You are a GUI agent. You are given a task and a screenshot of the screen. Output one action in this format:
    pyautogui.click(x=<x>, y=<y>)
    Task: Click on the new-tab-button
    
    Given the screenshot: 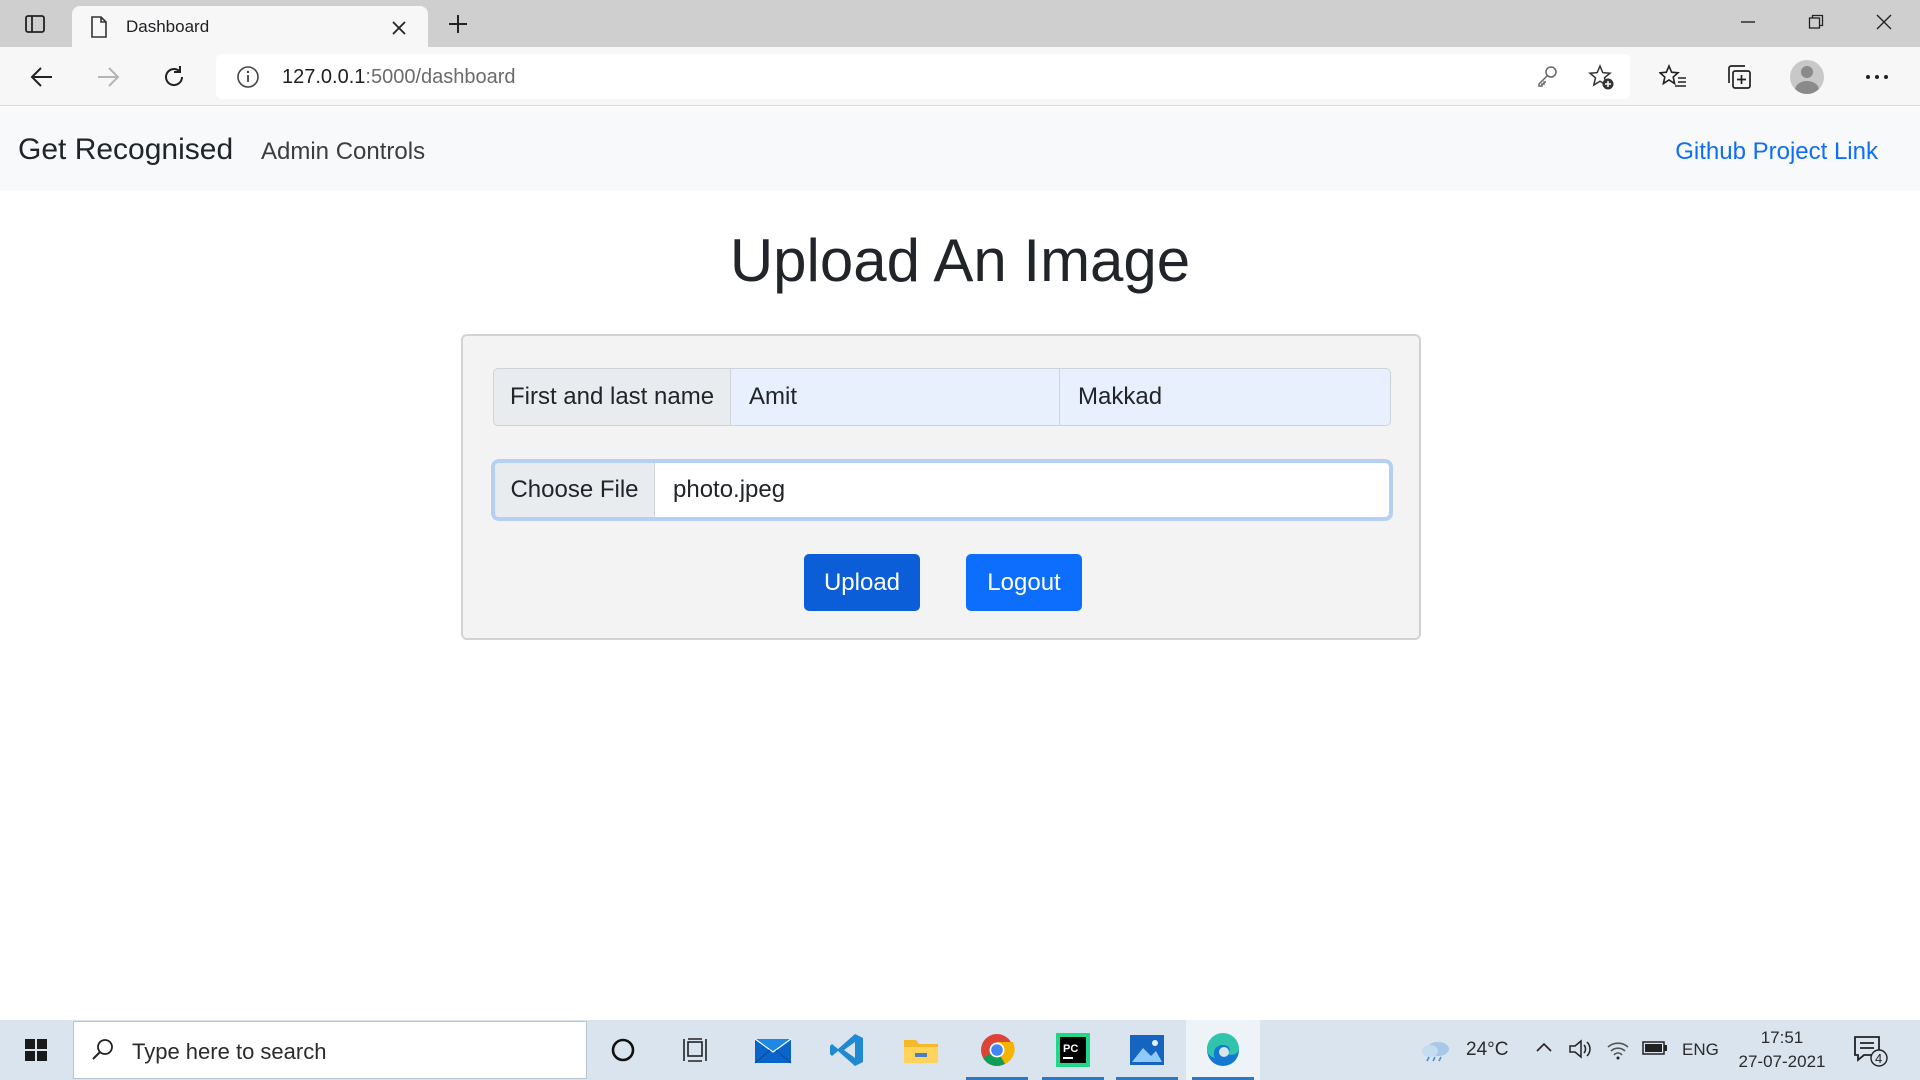 What is the action you would take?
    pyautogui.click(x=458, y=24)
    